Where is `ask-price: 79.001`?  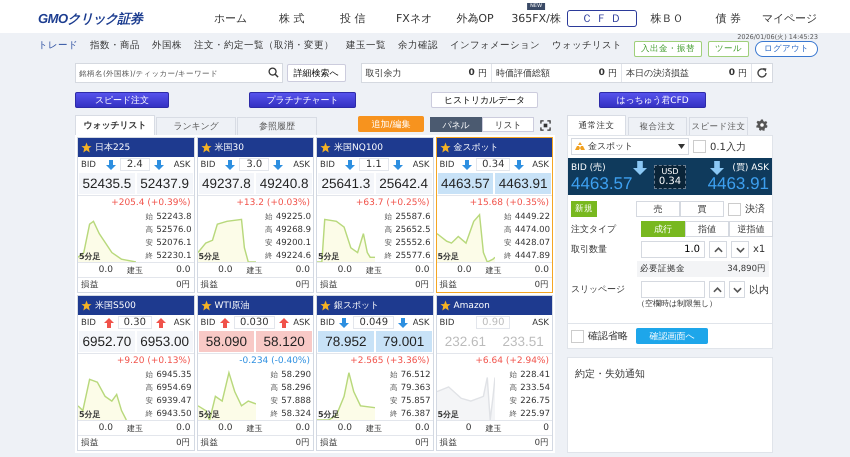 ask-price: 79.001 is located at coordinates (404, 341).